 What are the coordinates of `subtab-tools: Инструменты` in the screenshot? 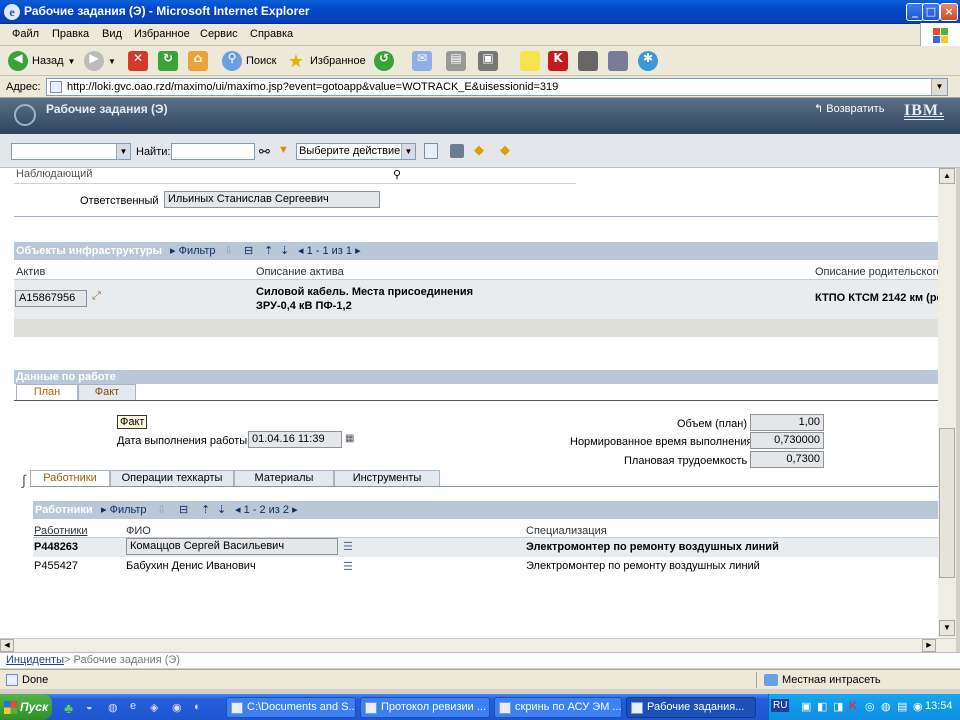 It's located at (387, 478).